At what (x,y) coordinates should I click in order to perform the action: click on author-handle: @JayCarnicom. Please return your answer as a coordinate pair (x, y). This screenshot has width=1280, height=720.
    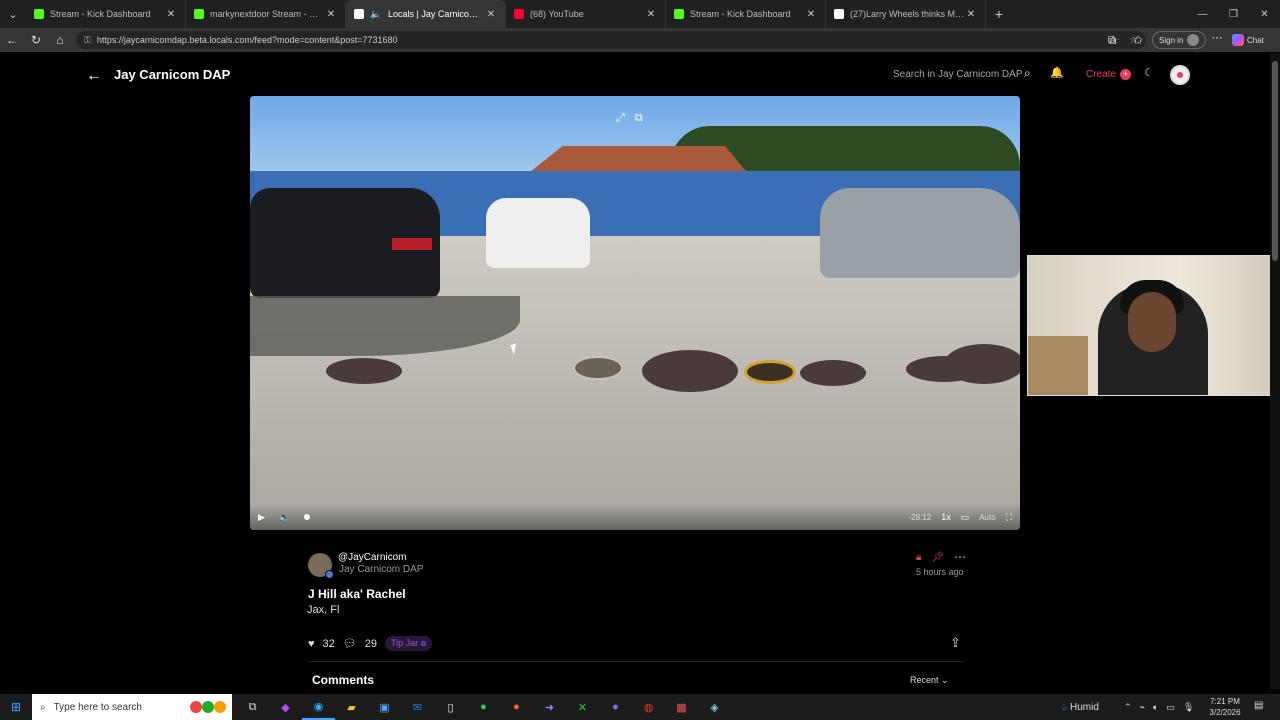
    Looking at the image, I should click on (372, 557).